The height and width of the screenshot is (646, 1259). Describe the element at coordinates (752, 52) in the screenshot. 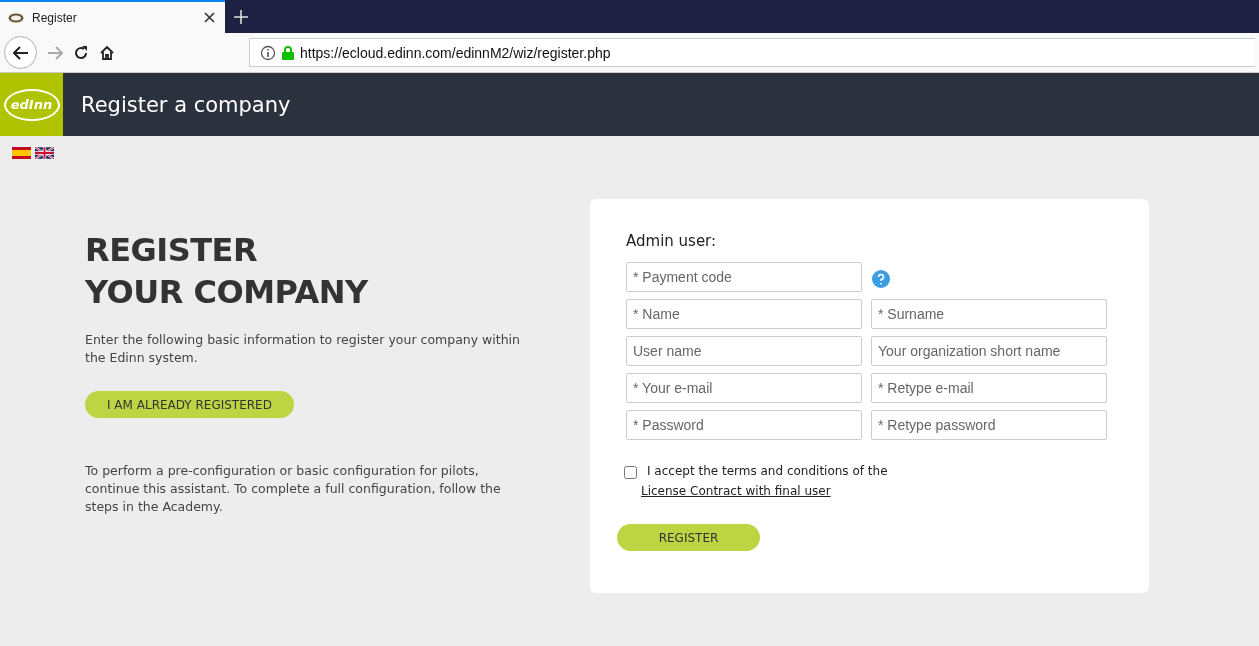

I see `address-field: https://ecloud.edinn.com/edinnM2/wiz/register.php` at that location.